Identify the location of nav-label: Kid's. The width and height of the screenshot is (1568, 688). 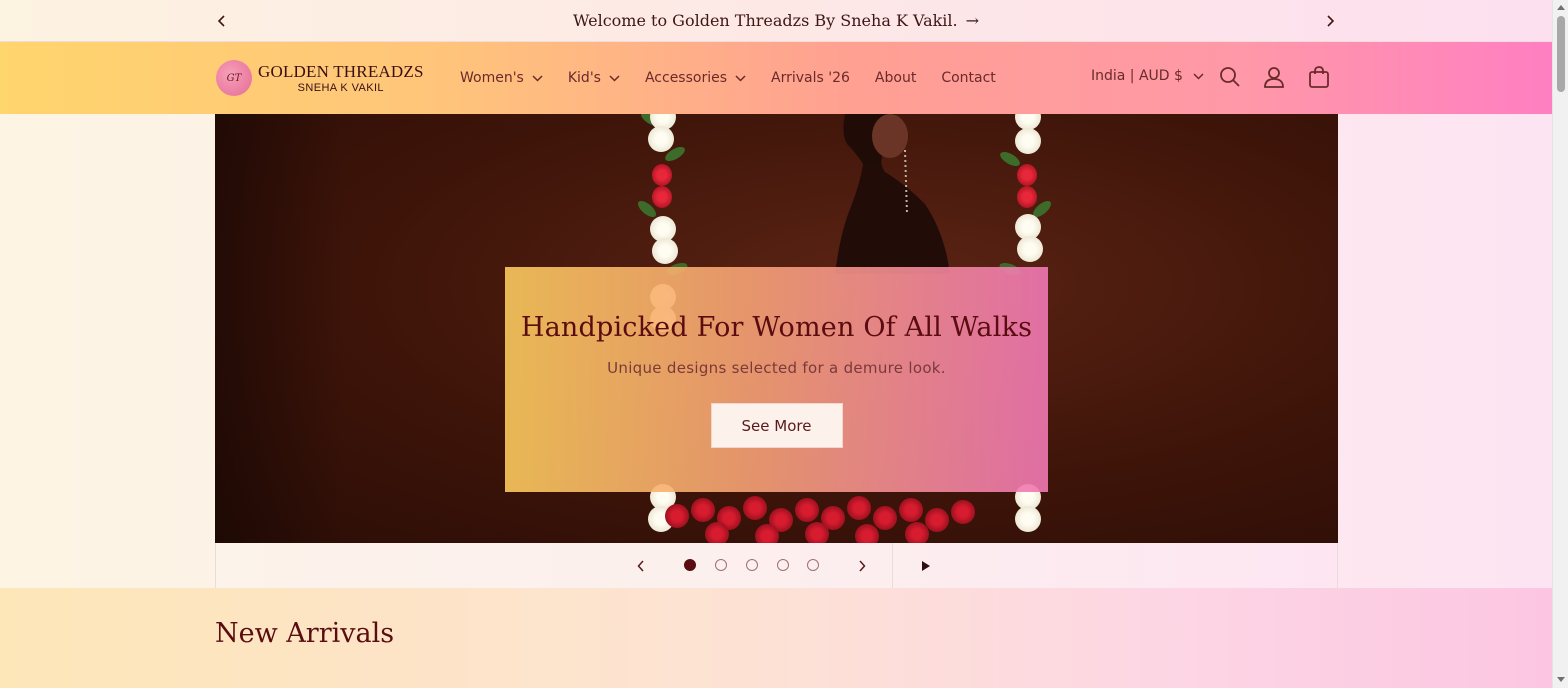
(584, 78).